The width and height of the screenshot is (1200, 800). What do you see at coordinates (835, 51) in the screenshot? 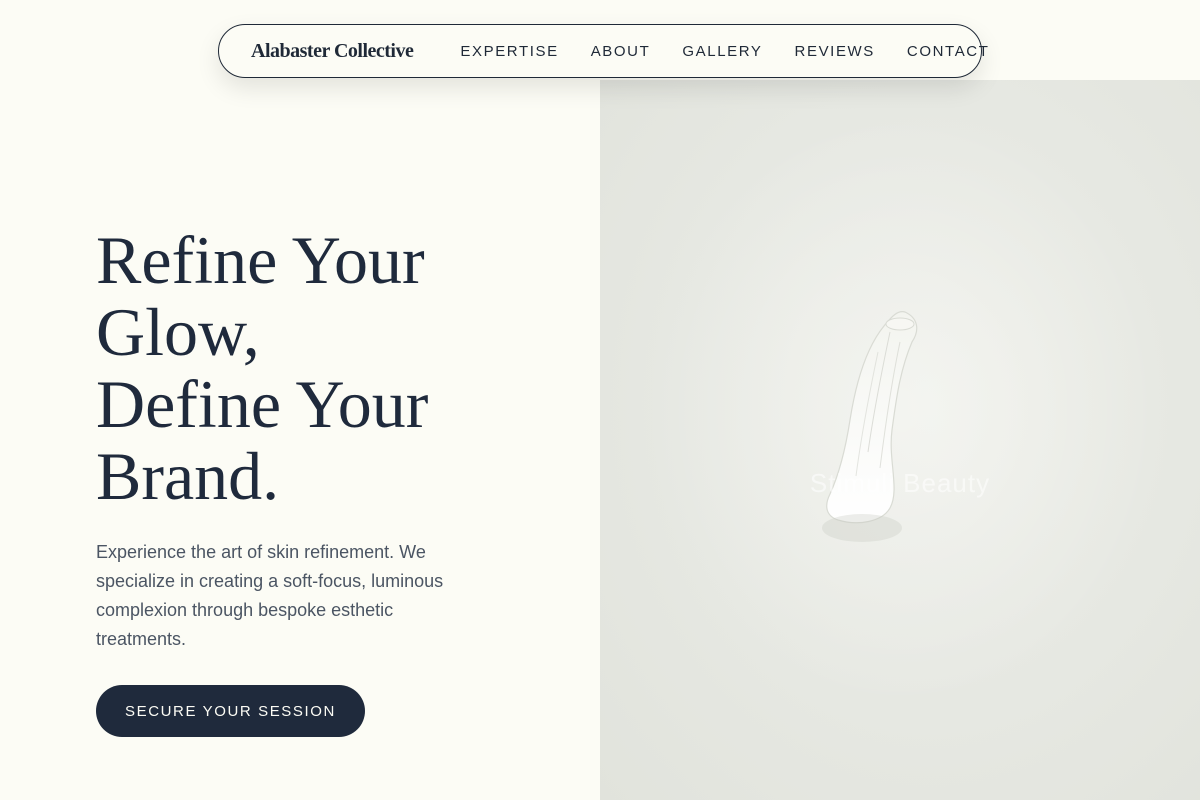
I see `nav-link-reviews: REVIEWS` at bounding box center [835, 51].